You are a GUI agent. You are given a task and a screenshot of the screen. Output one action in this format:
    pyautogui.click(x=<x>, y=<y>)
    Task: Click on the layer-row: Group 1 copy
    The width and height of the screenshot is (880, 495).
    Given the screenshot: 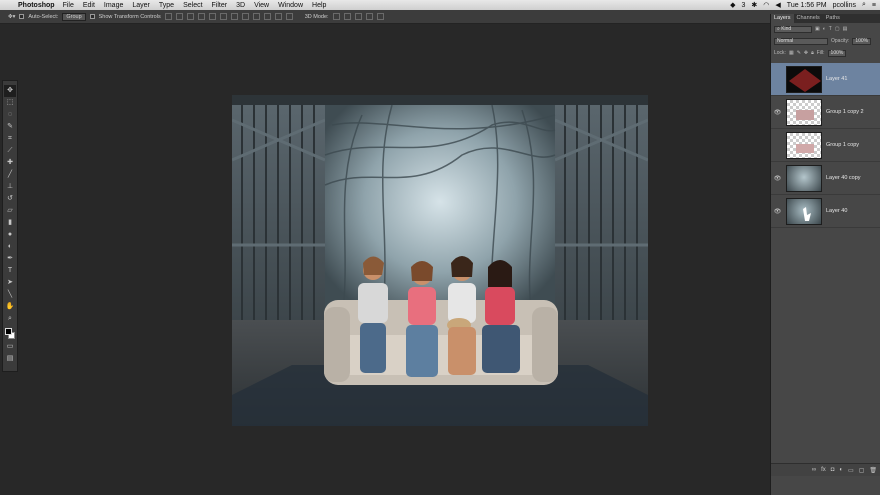 What is the action you would take?
    pyautogui.click(x=825, y=145)
    